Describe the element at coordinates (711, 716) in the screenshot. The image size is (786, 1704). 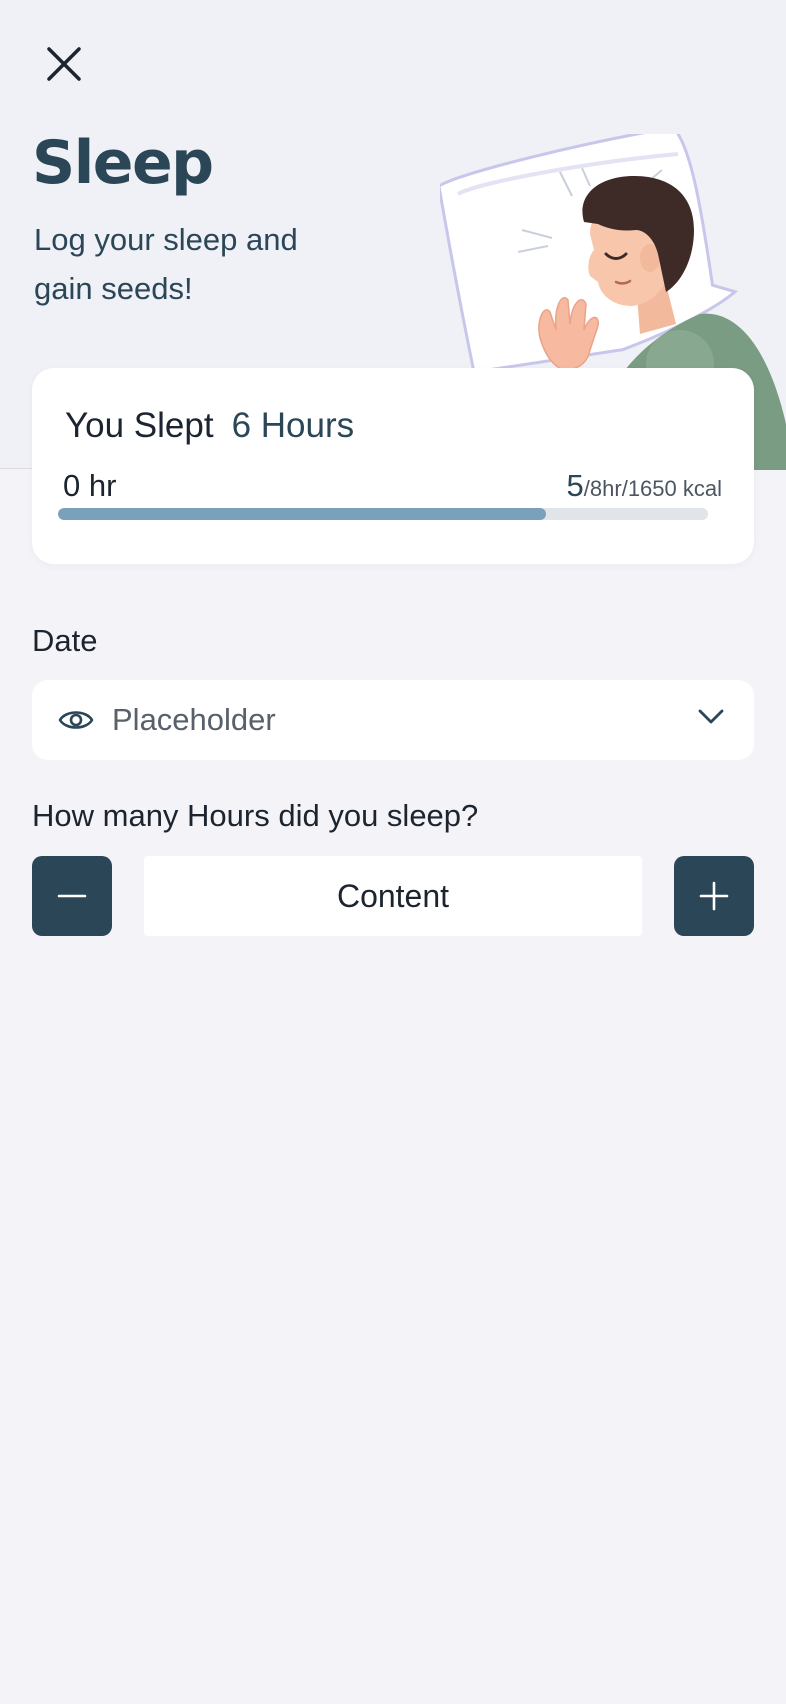
I see `chevron-down-icon` at that location.